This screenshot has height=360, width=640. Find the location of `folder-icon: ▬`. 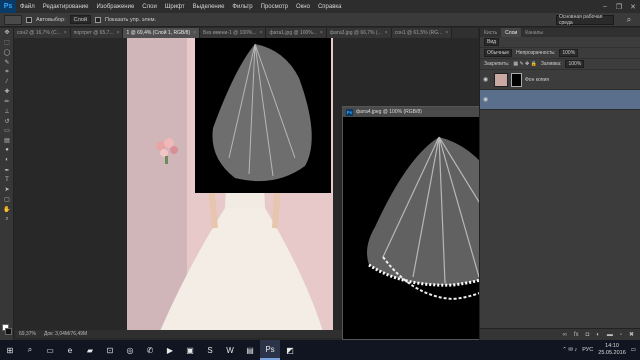

folder-icon: ▬ is located at coordinates (610, 335).